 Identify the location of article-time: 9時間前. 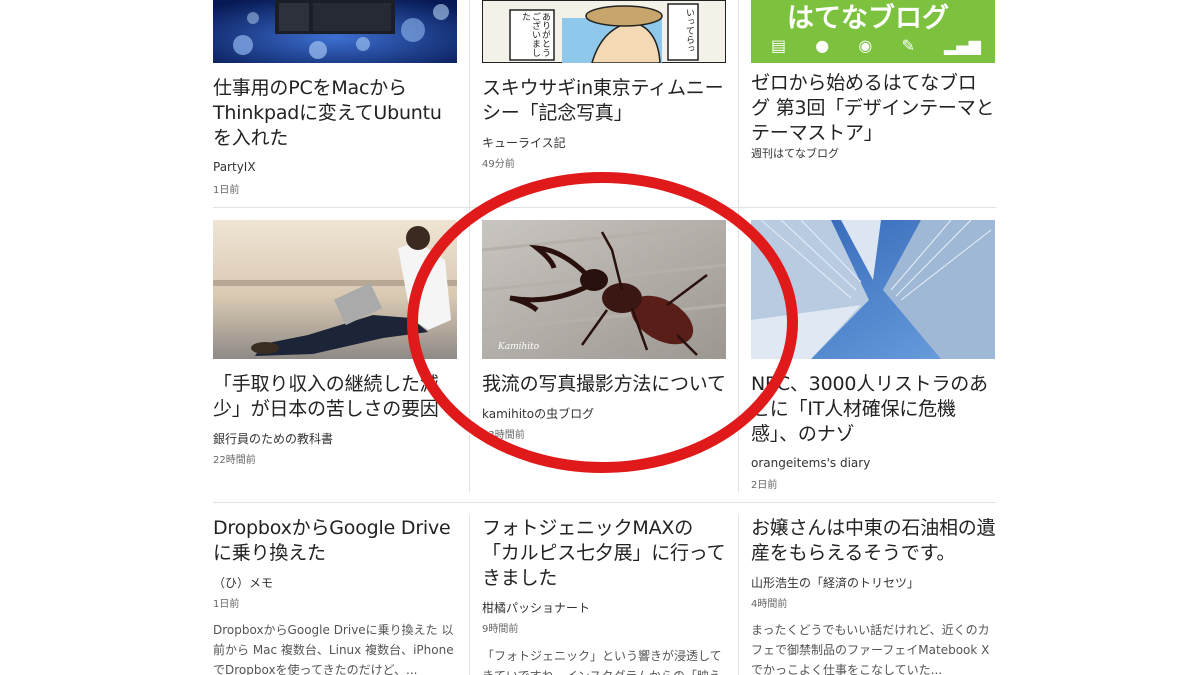
(500, 629).